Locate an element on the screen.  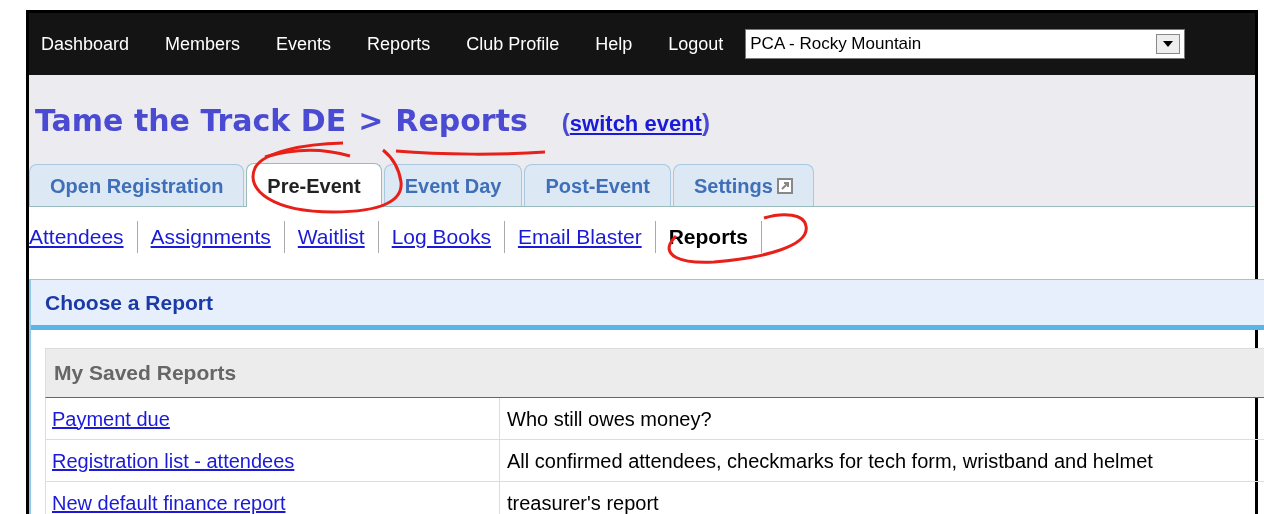
subnav-link: Log Books is located at coordinates (441, 237).